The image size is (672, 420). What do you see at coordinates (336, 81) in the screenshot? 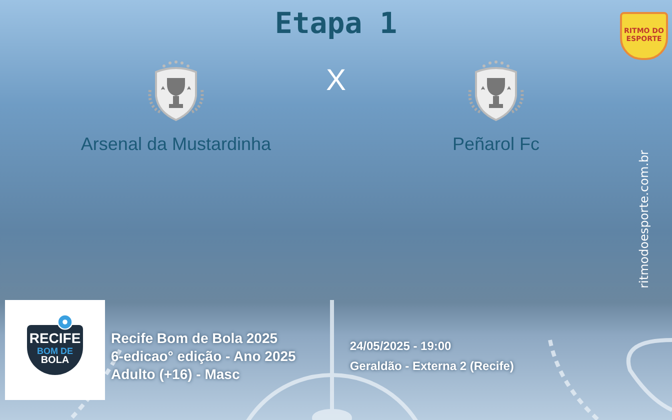
I see `versus-label: X` at bounding box center [336, 81].